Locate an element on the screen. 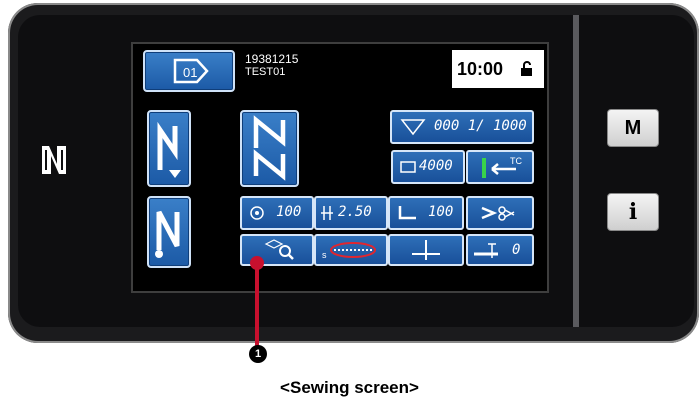 The image size is (699, 403). needle-count-icon is located at coordinates (486, 250).